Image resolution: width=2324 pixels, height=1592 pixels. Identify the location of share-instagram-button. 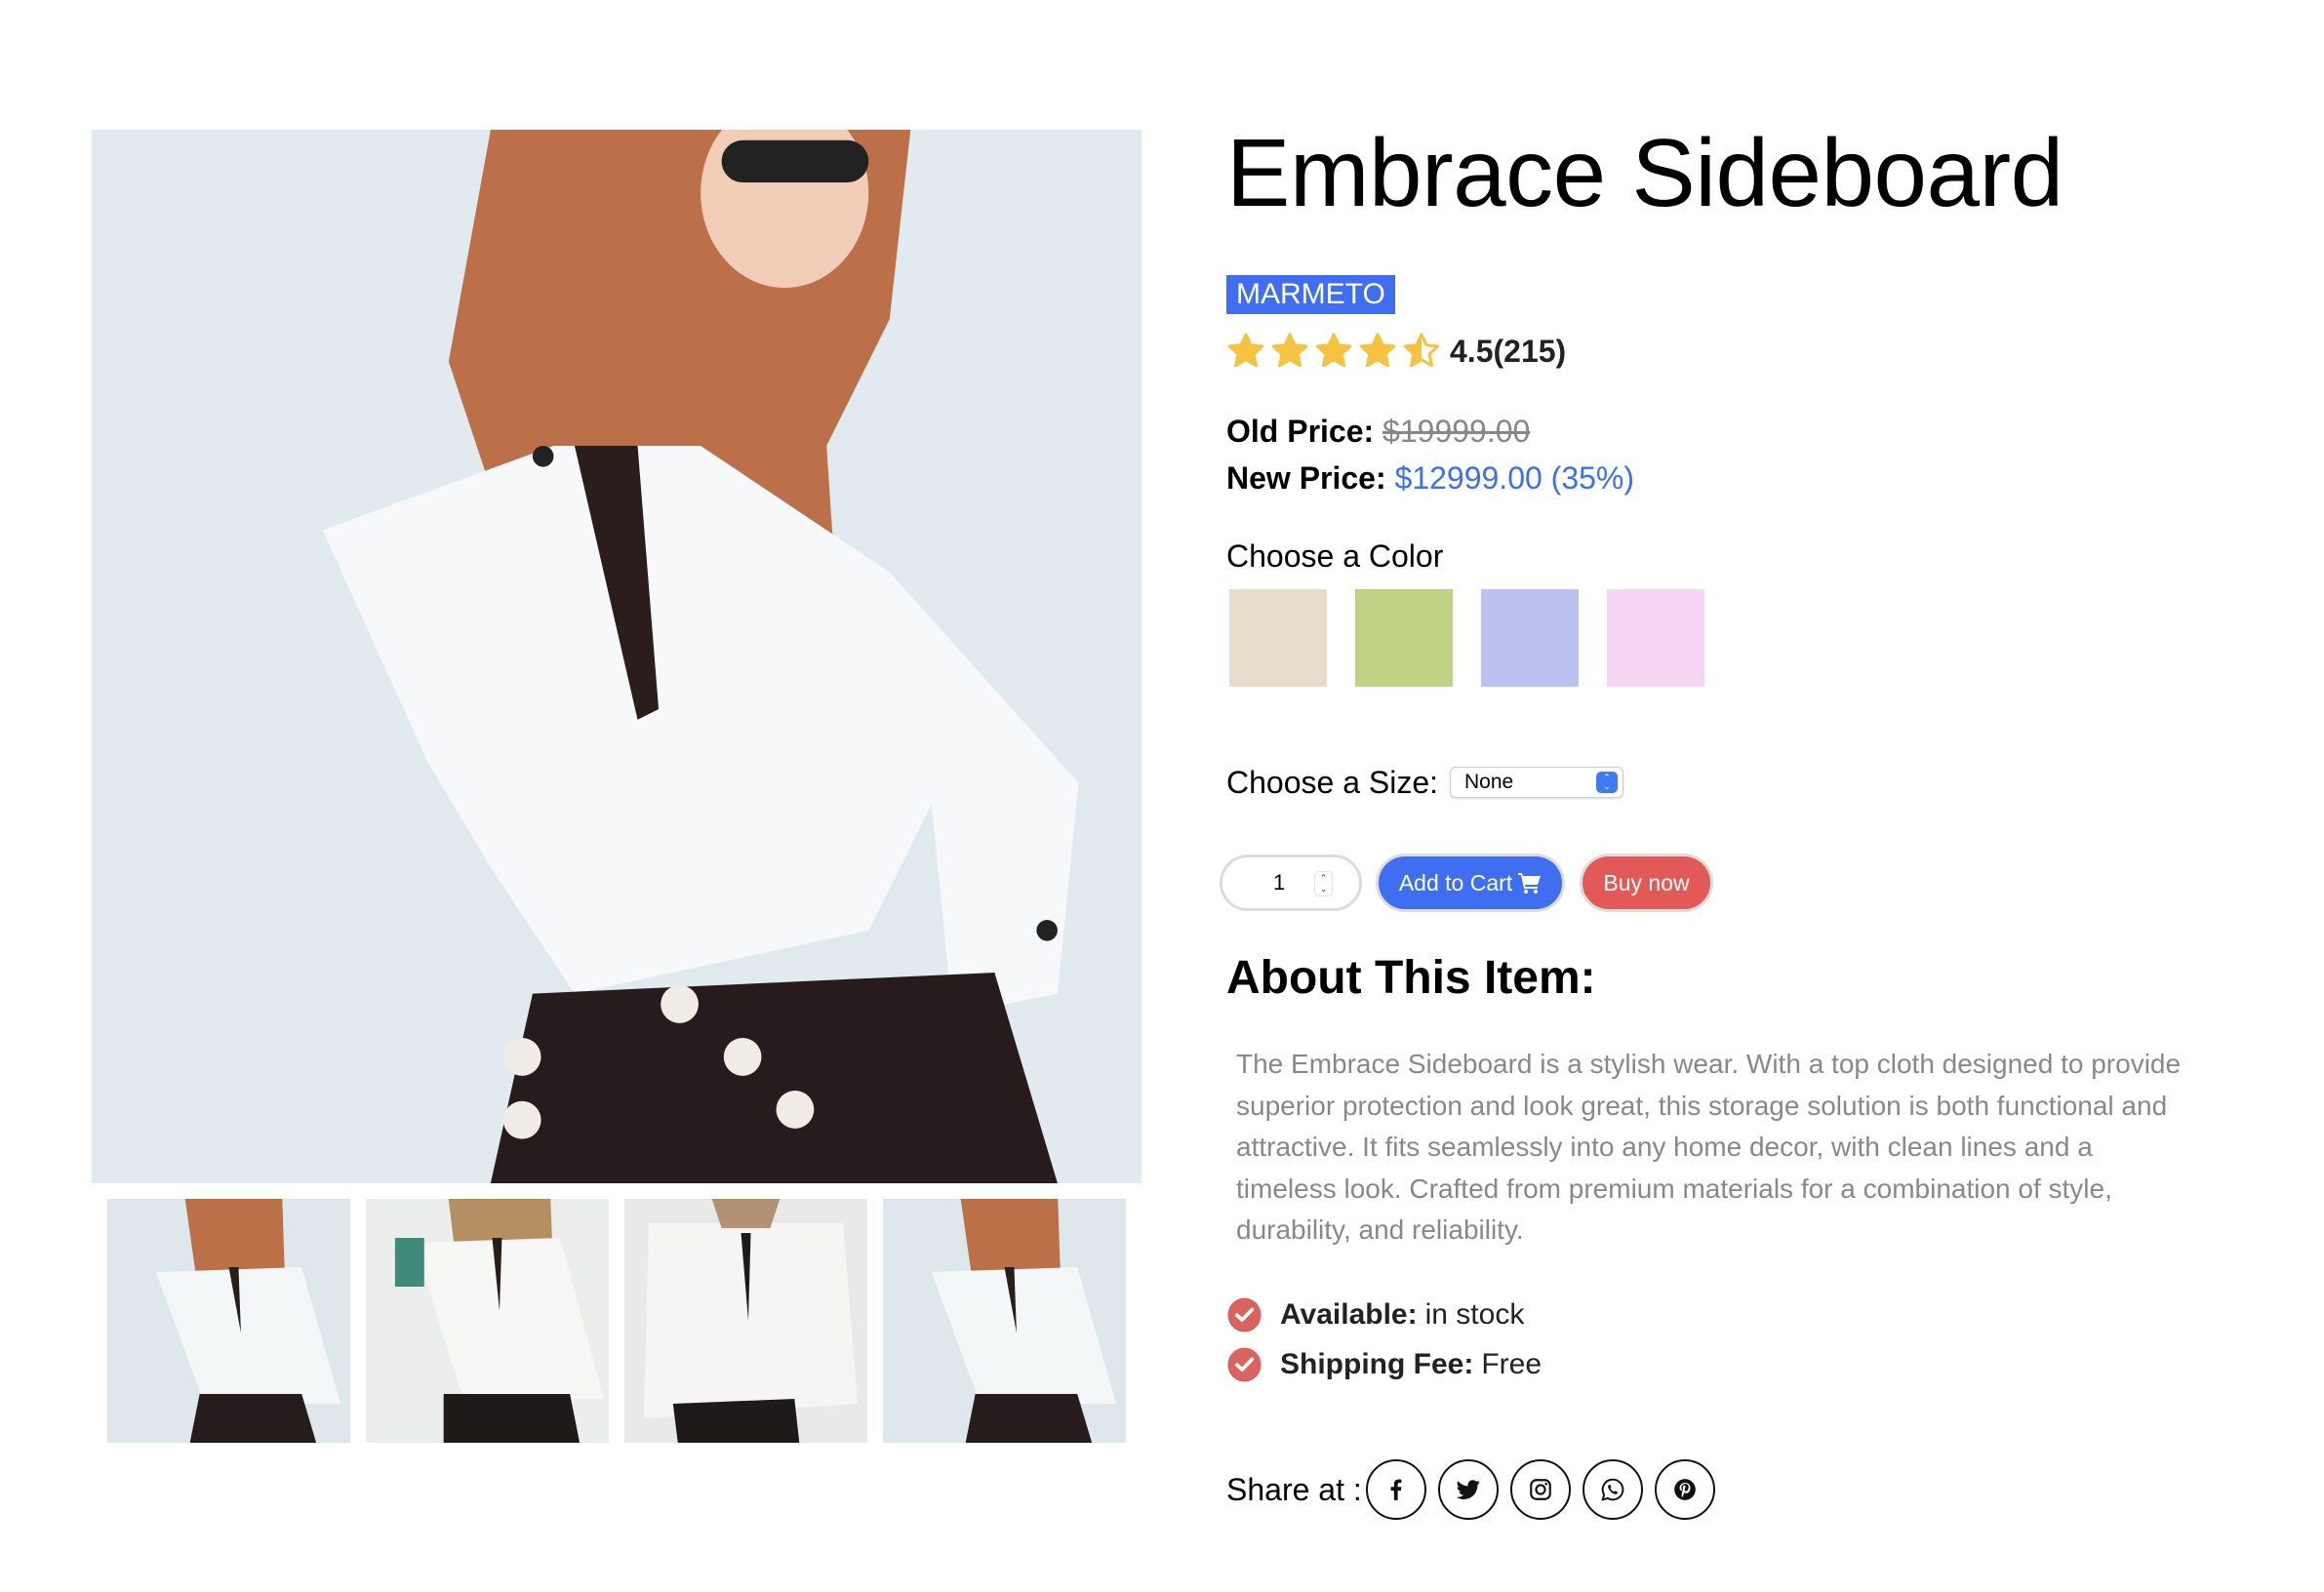
(1540, 1489).